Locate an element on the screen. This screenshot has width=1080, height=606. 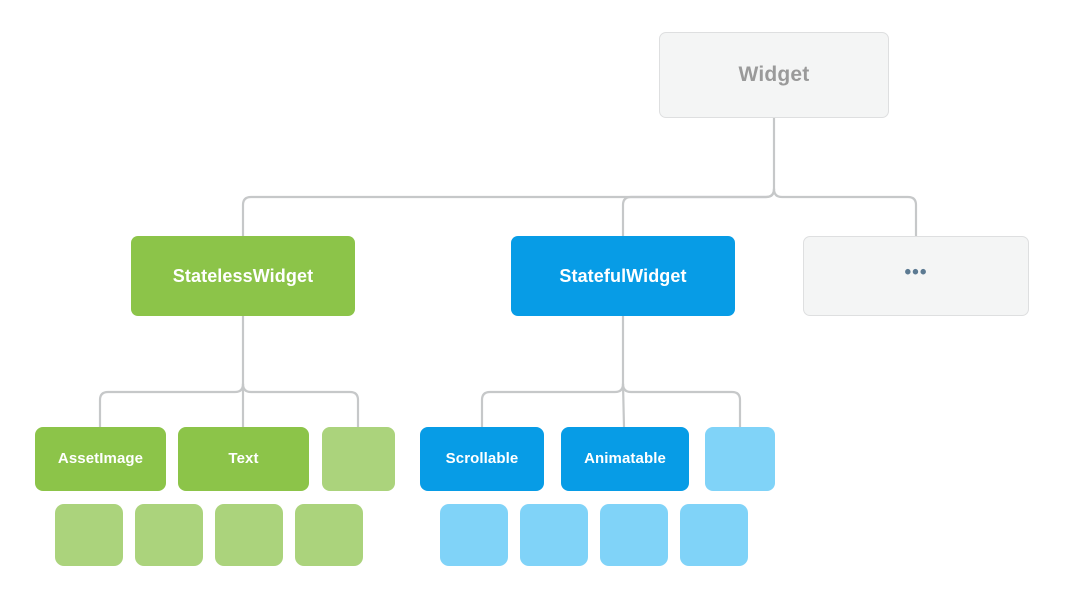
node-assetimage: AssetImage is located at coordinates (100, 459).